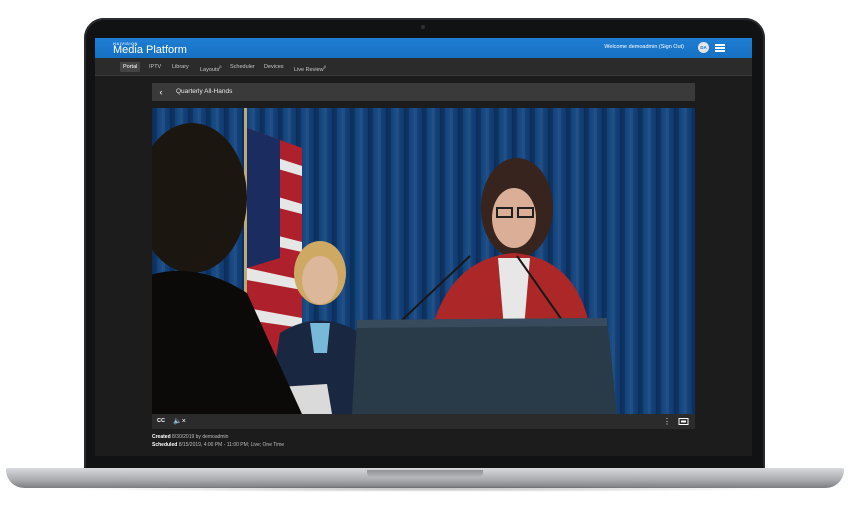 Image resolution: width=850 pixels, height=512 pixels. Describe the element at coordinates (204, 91) in the screenshot. I see `page-title: Quarterly All-Hands` at that location.